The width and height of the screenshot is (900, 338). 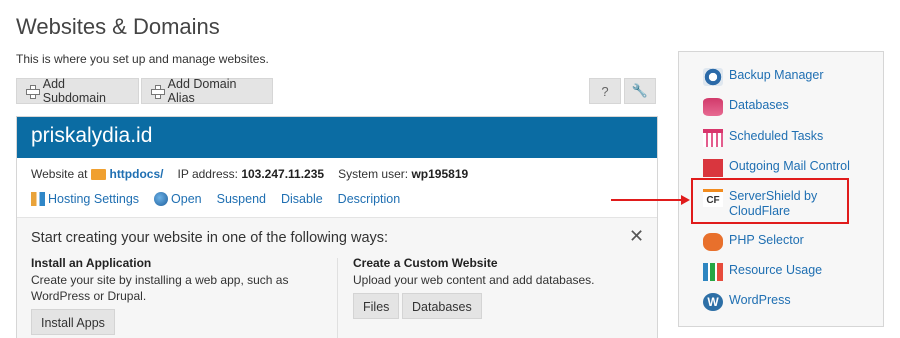 What do you see at coordinates (760, 300) in the screenshot?
I see `sidebar-item-label: WordPress` at bounding box center [760, 300].